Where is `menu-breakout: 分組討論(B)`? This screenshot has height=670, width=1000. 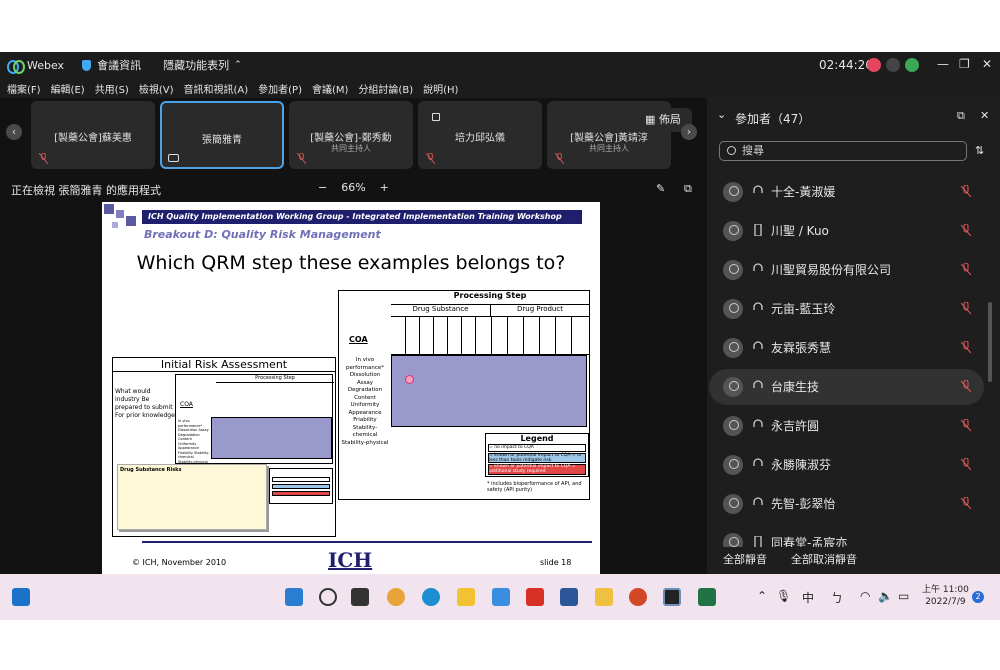
menu-breakout: 分組討論(B) is located at coordinates (385, 88).